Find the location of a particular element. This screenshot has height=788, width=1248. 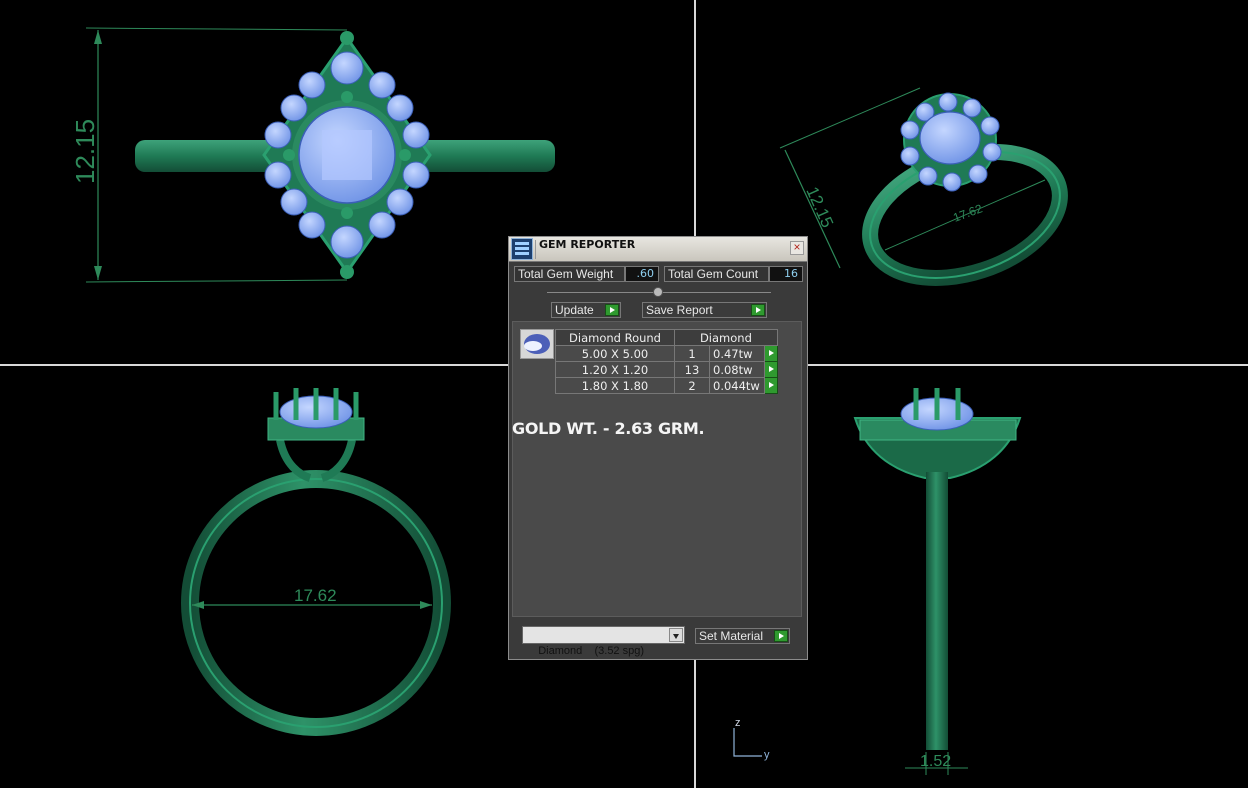

table-row: 1.20 X 1.20 13 0.08tw is located at coordinates (666, 369).